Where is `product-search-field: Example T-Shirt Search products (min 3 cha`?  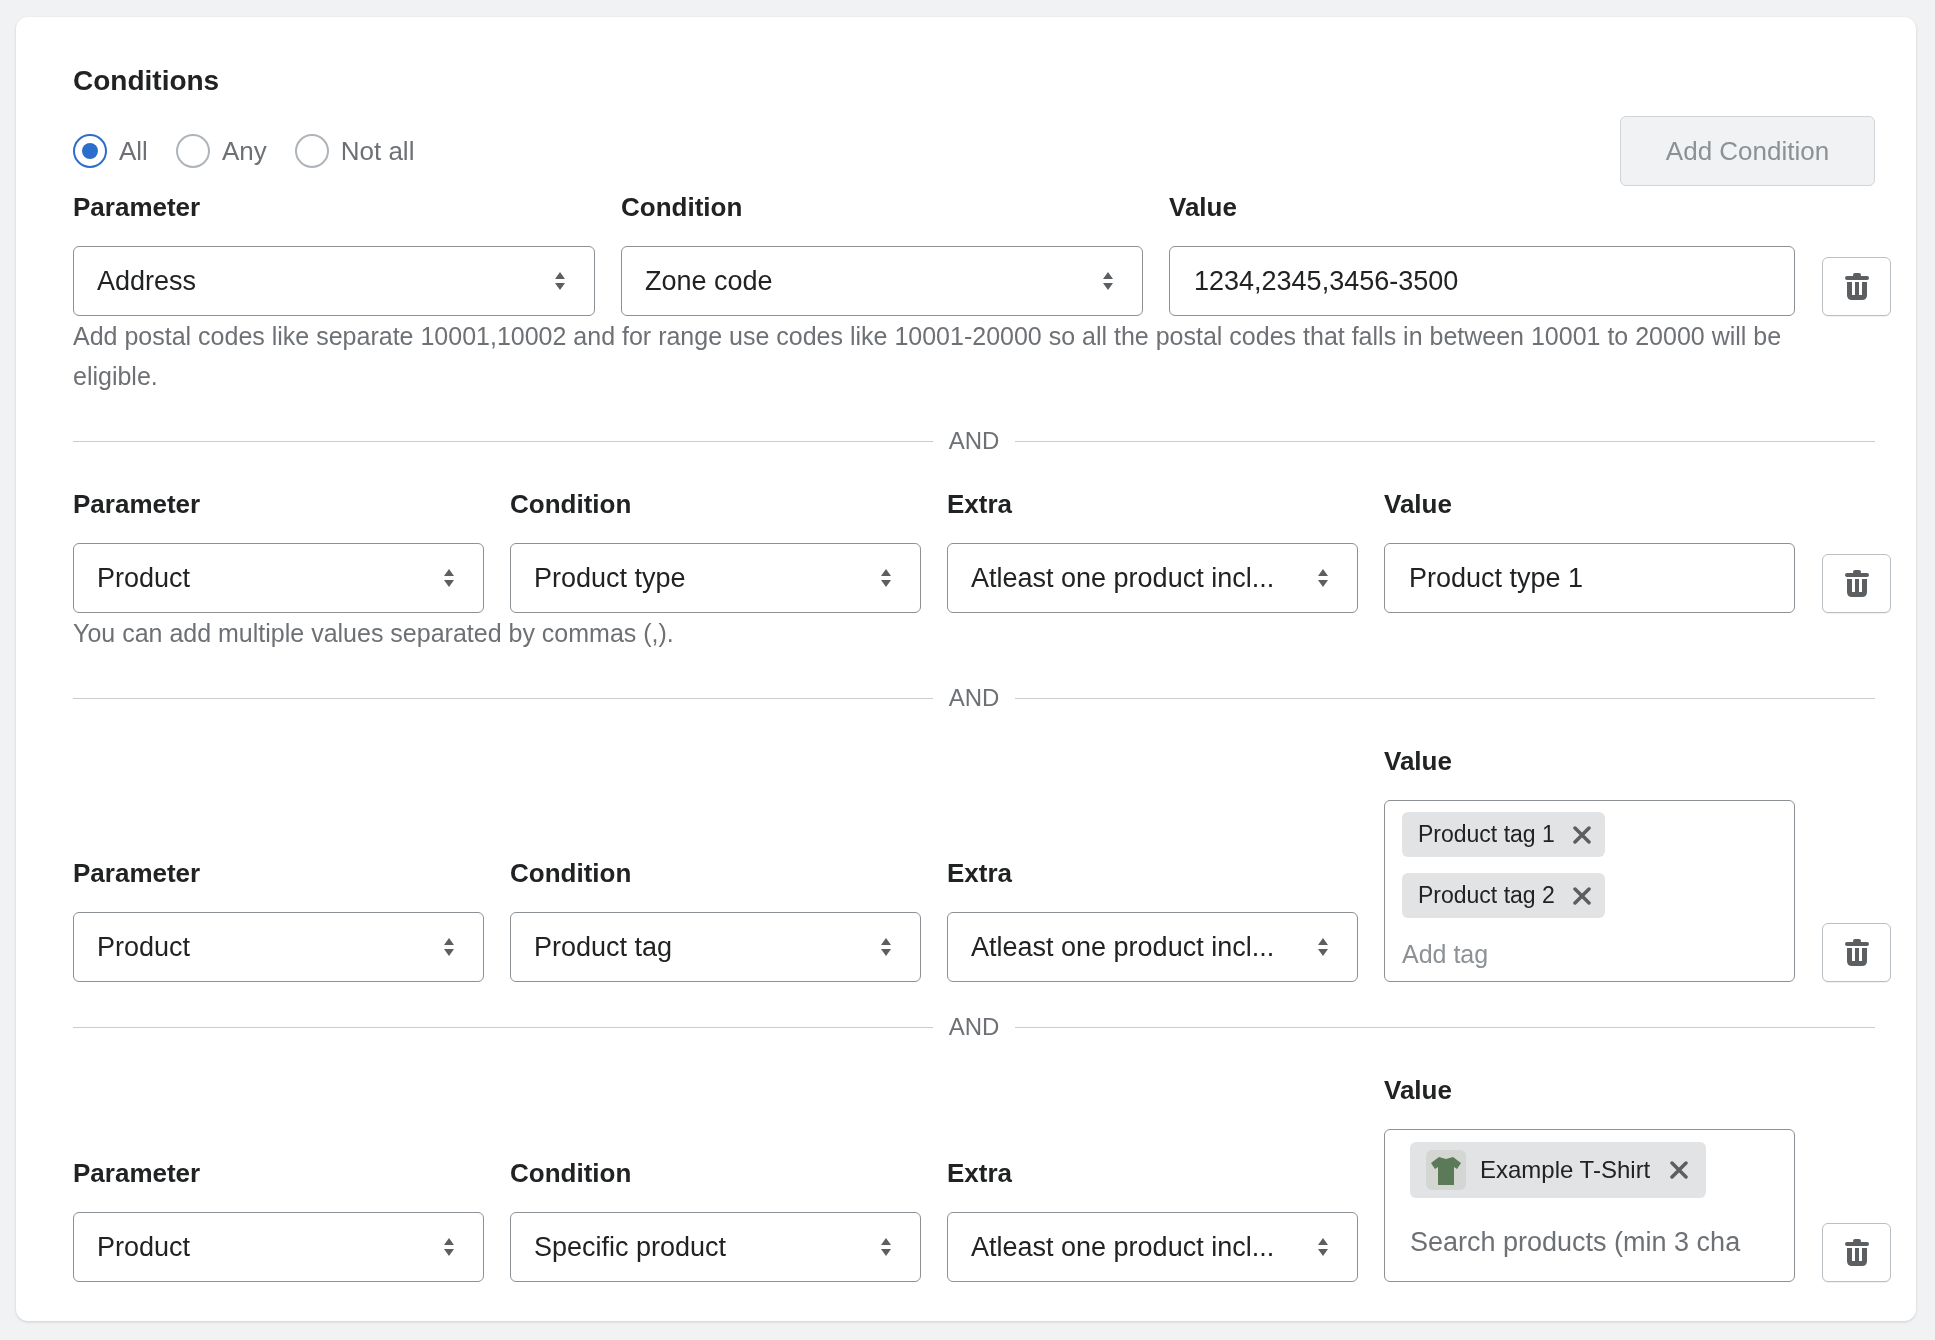
product-search-field: Example T-Shirt Search products (min 3 cha is located at coordinates (1589, 1205).